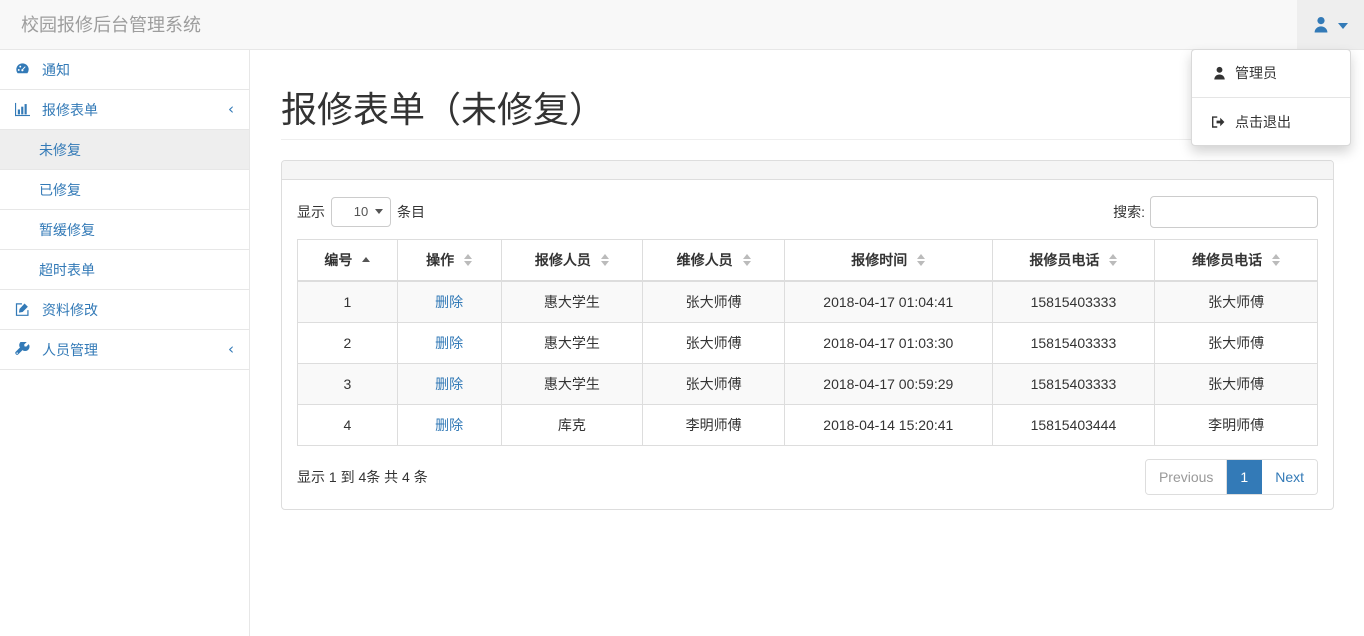 This screenshot has height=636, width=1364. Describe the element at coordinates (362, 476) in the screenshot. I see `datatable-info: 显示 1 到 4条 共 4 条` at that location.